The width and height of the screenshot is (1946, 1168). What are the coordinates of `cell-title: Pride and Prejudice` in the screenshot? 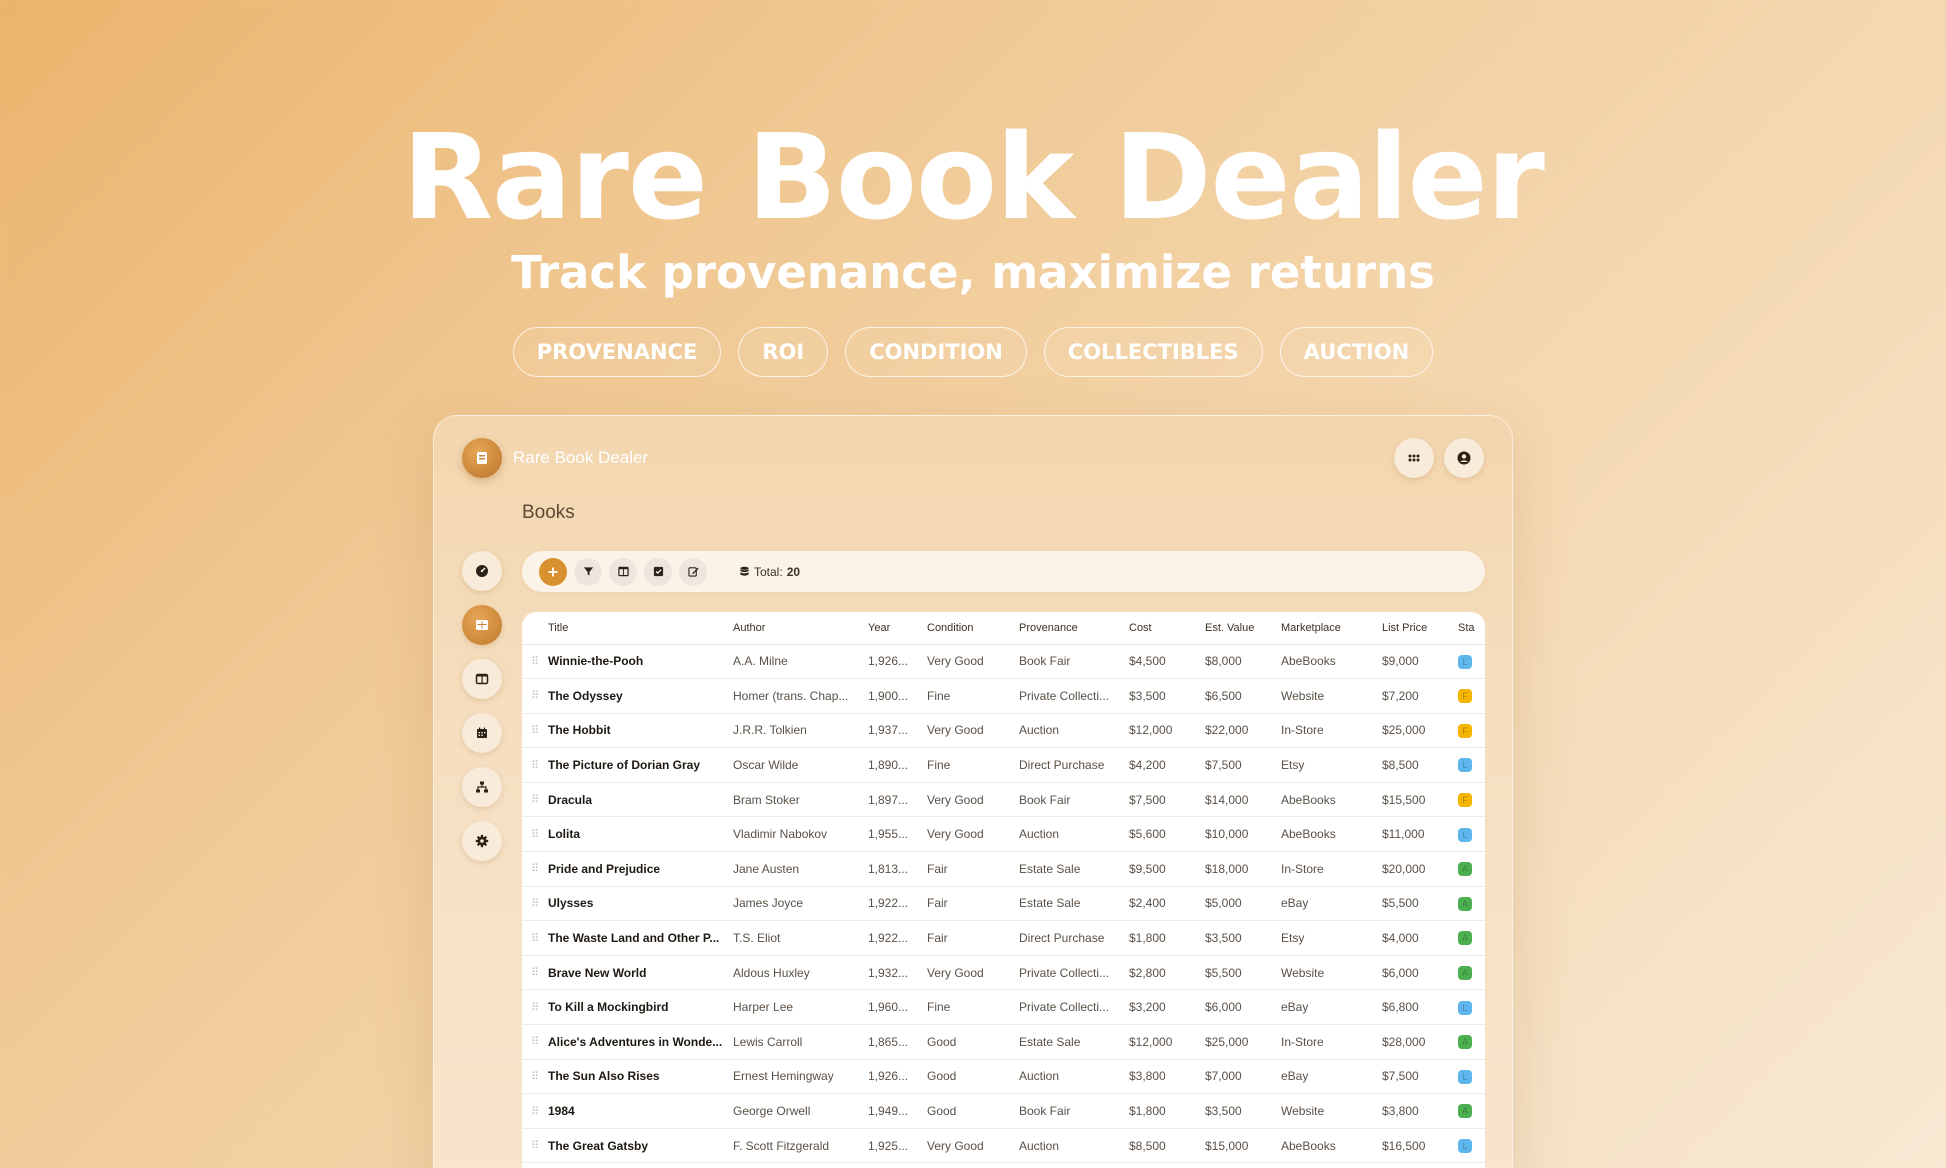 It's located at (640, 869).